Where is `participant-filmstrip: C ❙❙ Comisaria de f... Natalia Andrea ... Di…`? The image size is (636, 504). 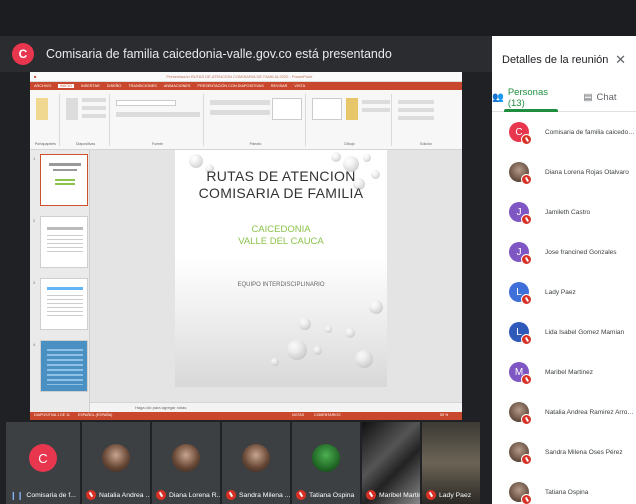
participant-filmstrip: C ❙❙ Comisaria de f... Natalia Andrea ... Di… is located at coordinates (246, 462).